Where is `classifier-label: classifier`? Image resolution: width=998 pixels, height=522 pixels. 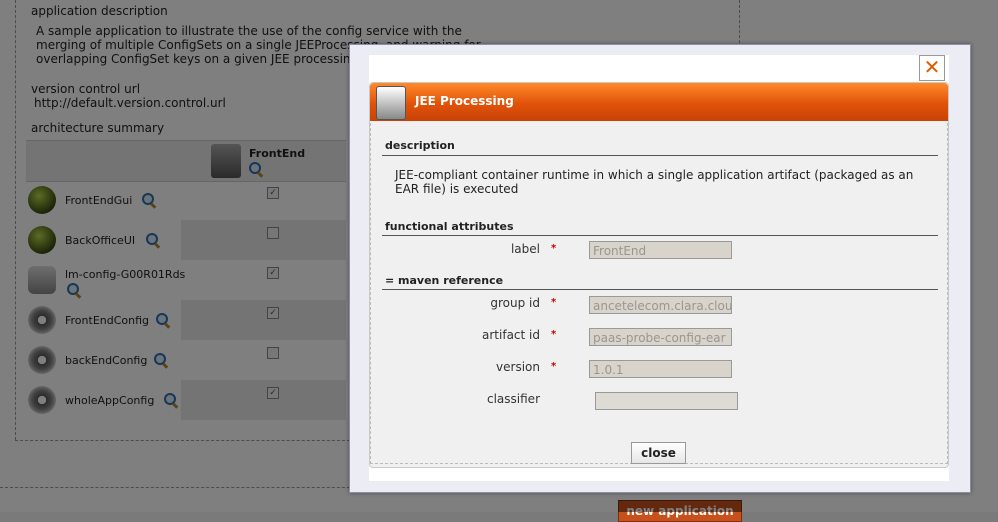 classifier-label: classifier is located at coordinates (513, 399).